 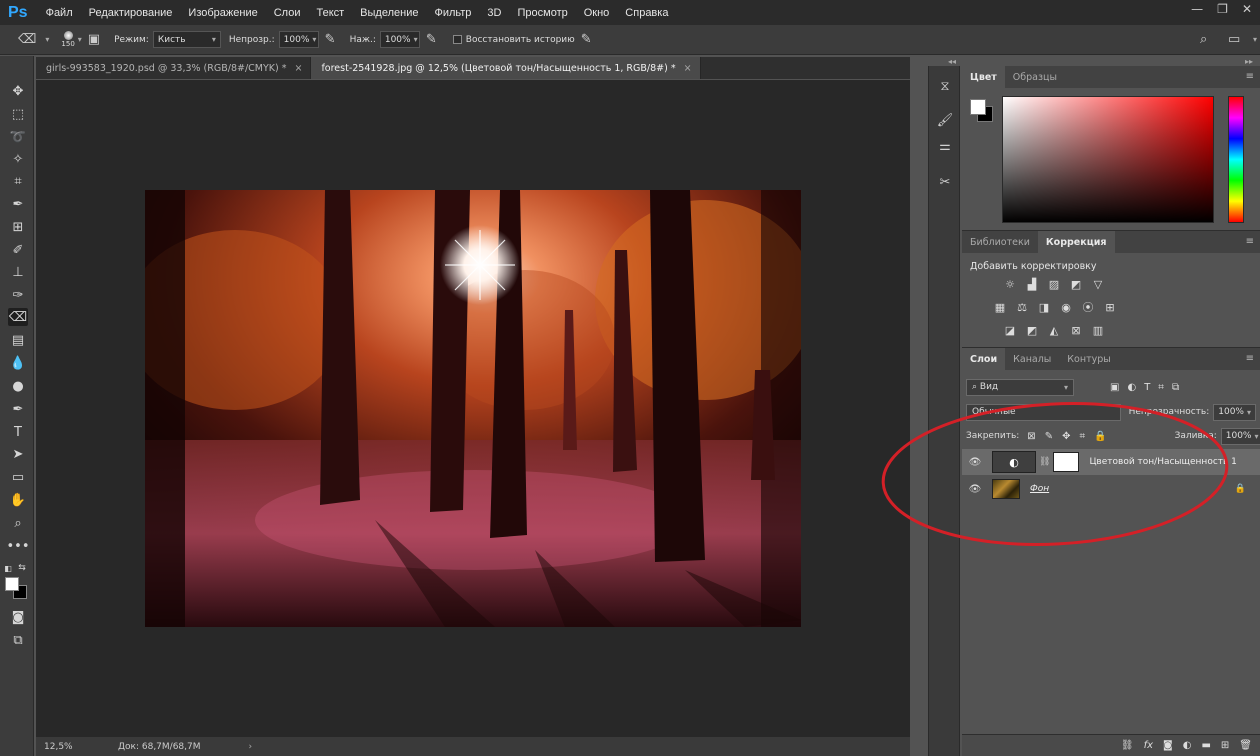 I want to click on curves-icon: ▨, so click(x=1054, y=284).